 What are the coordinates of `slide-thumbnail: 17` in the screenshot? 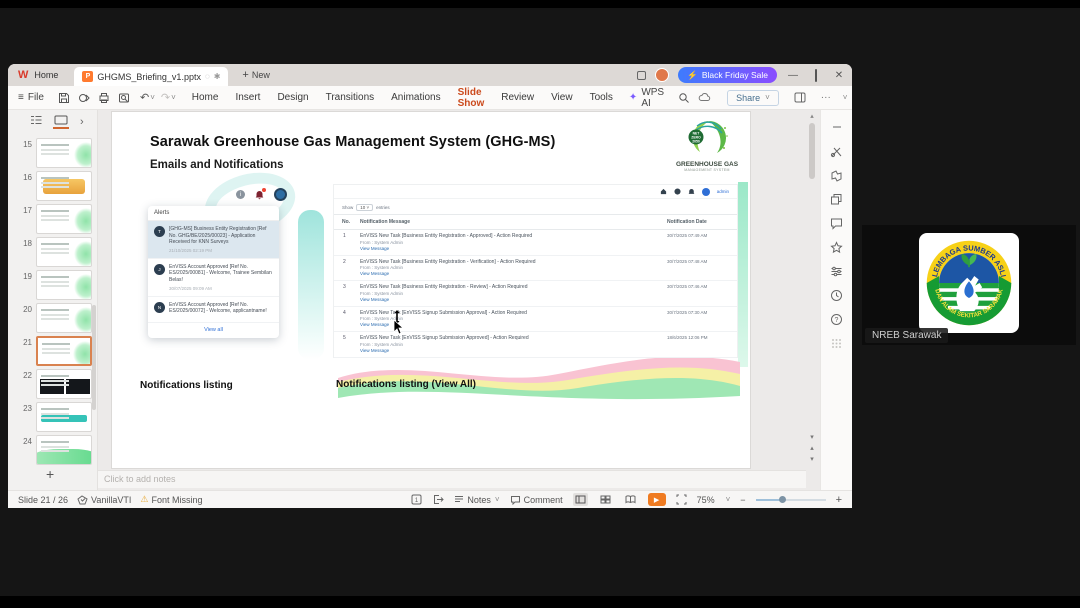 It's located at (52, 219).